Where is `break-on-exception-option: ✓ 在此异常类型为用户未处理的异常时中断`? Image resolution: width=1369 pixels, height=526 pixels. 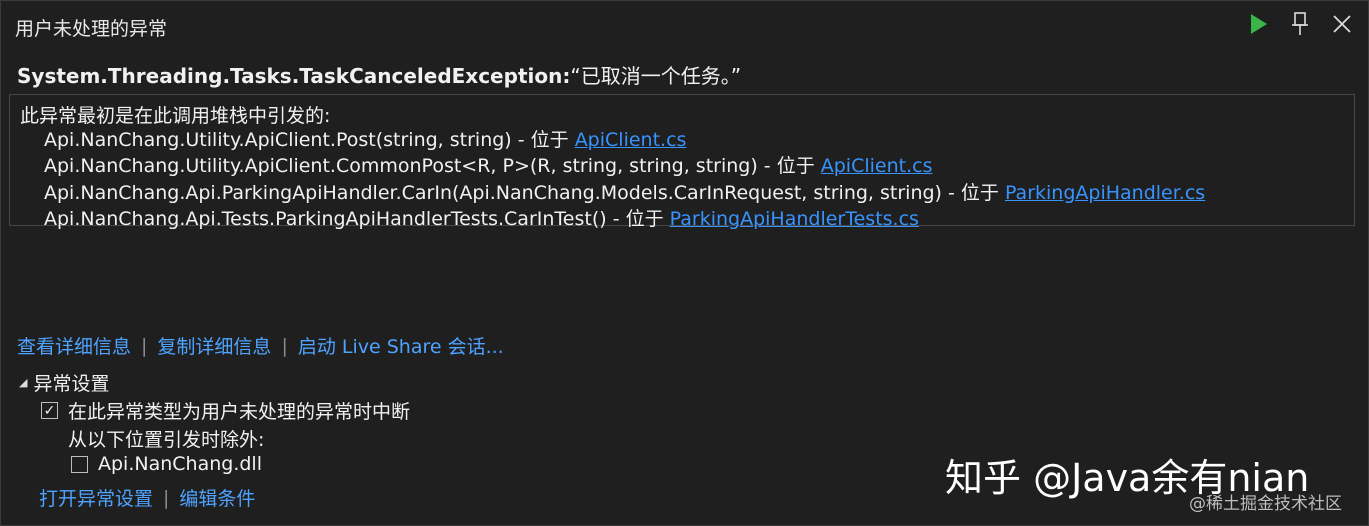
break-on-exception-option: ✓ 在此异常类型为用户未处理的异常时中断 is located at coordinates (225, 410).